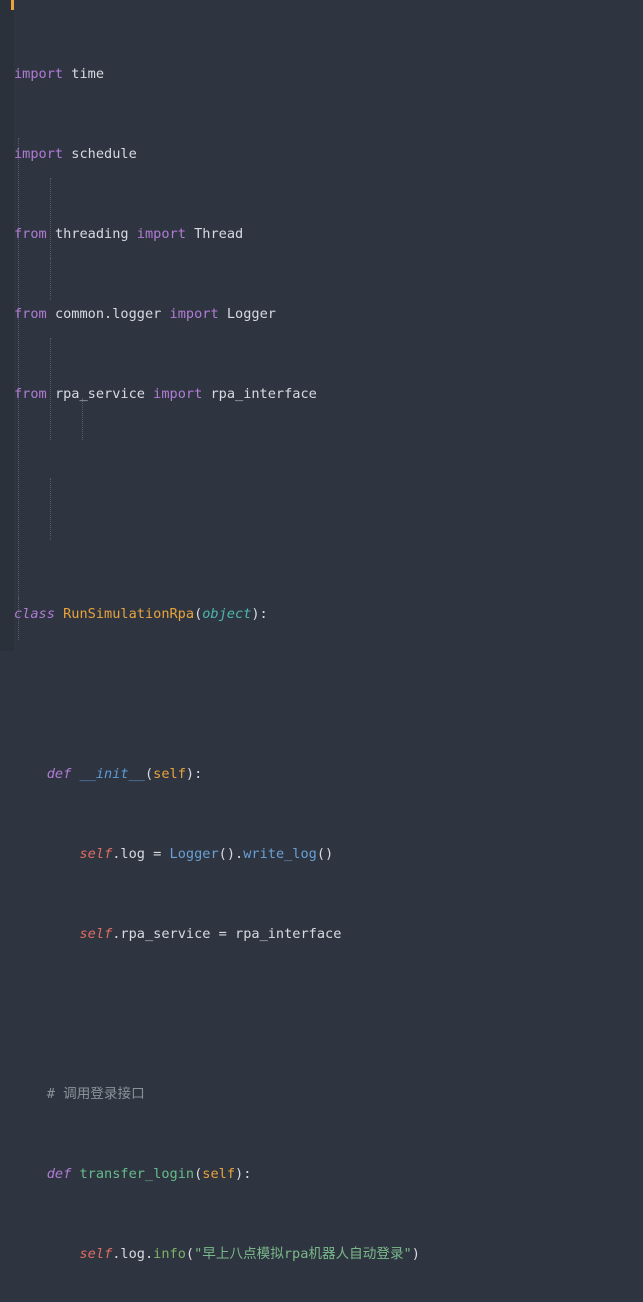  Describe the element at coordinates (165, 934) in the screenshot. I see `attribute: .rpa_service` at that location.